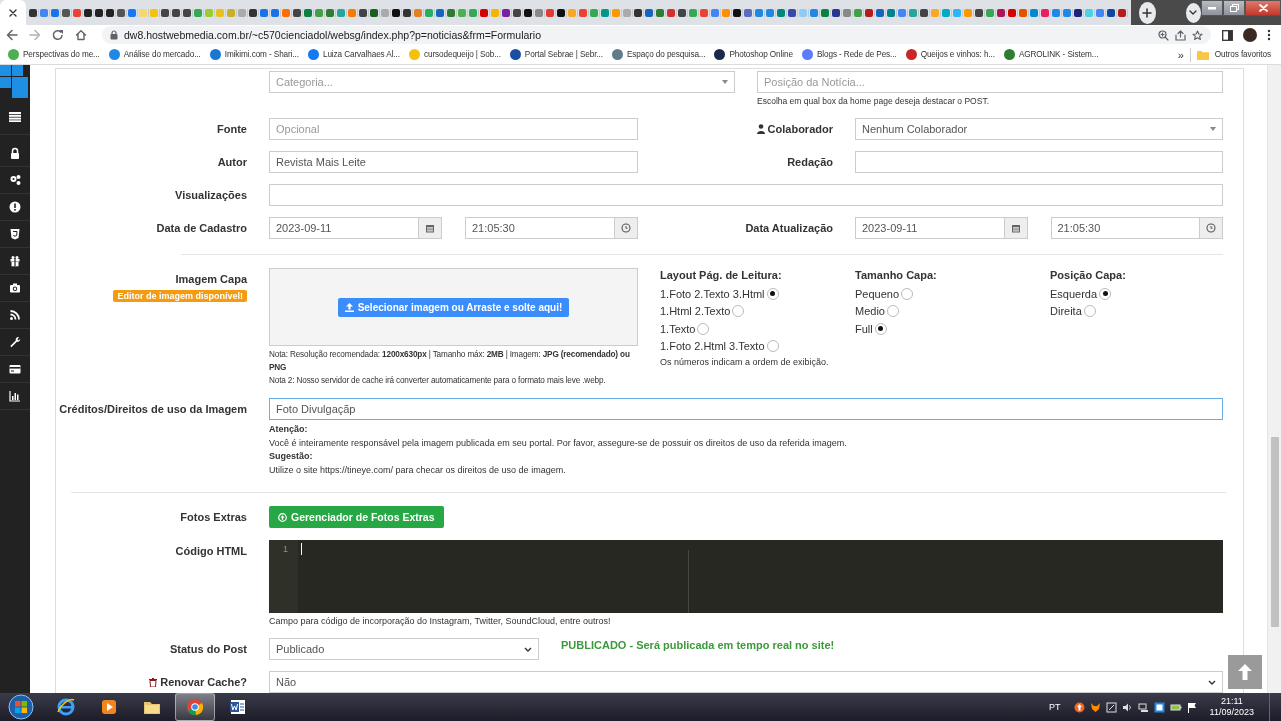  What do you see at coordinates (1147, 12) in the screenshot?
I see `new-tab-button` at bounding box center [1147, 12].